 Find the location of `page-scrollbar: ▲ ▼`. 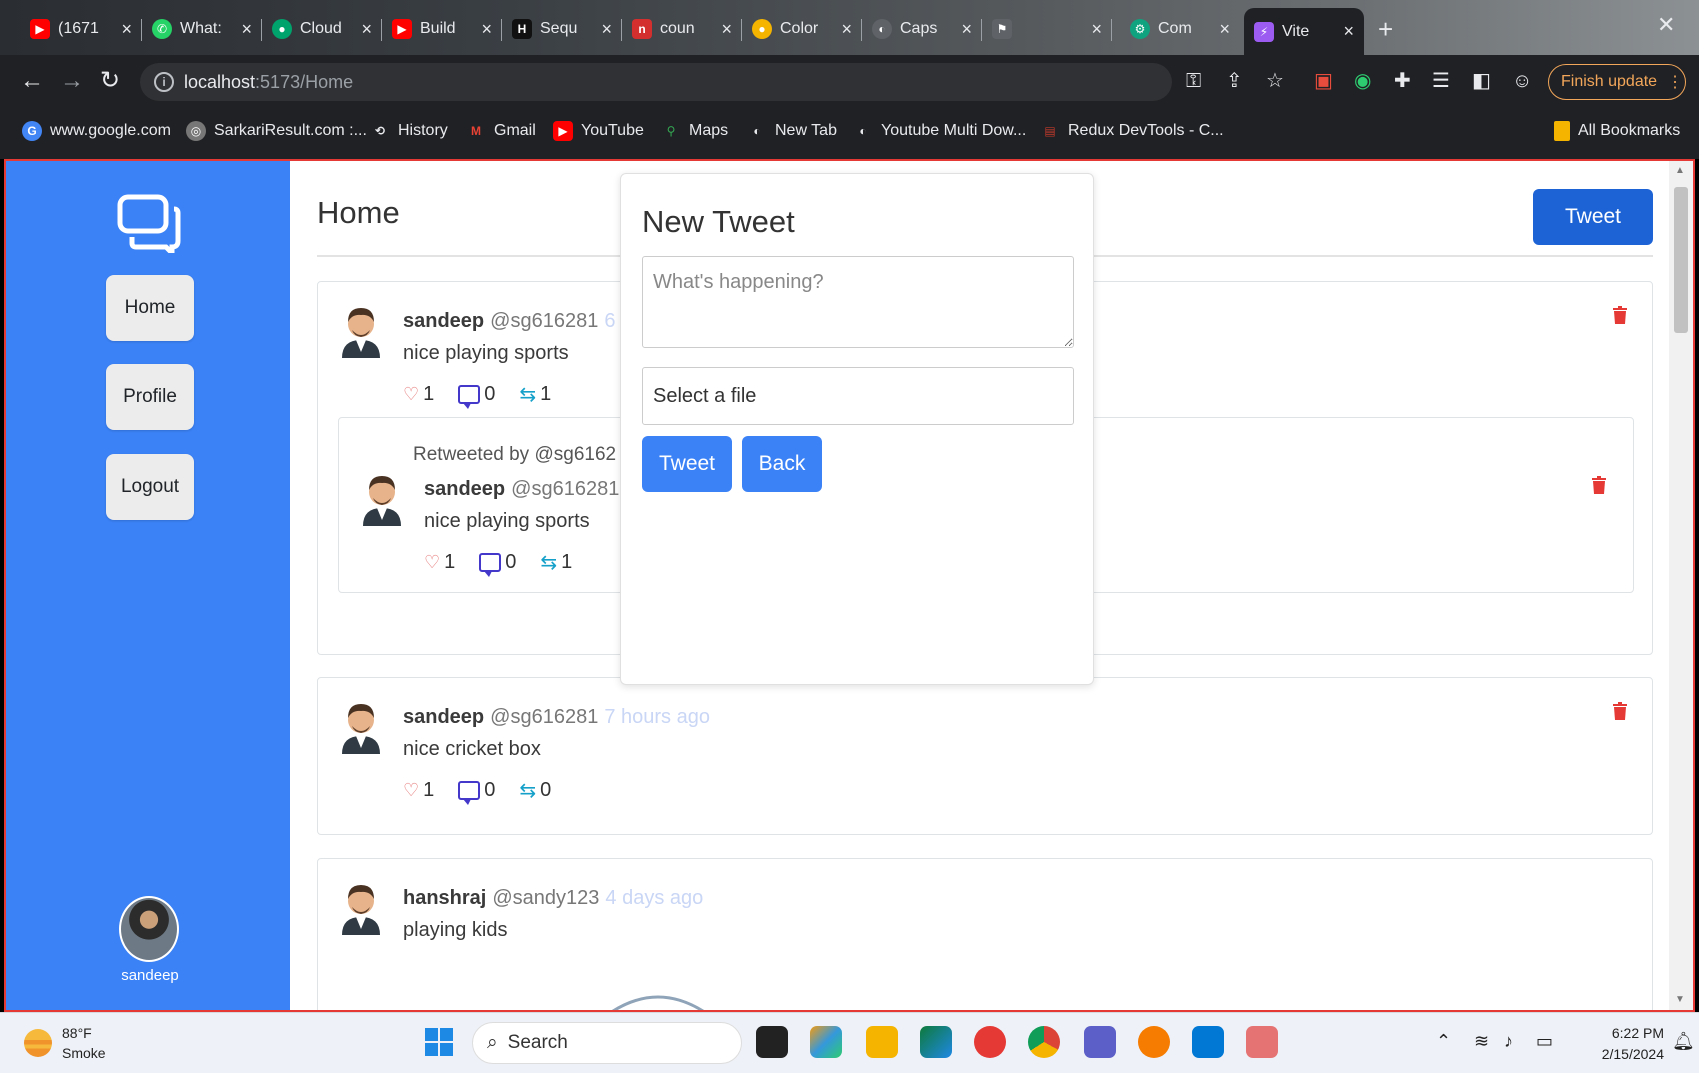

page-scrollbar: ▲ ▼ is located at coordinates (1681, 585).